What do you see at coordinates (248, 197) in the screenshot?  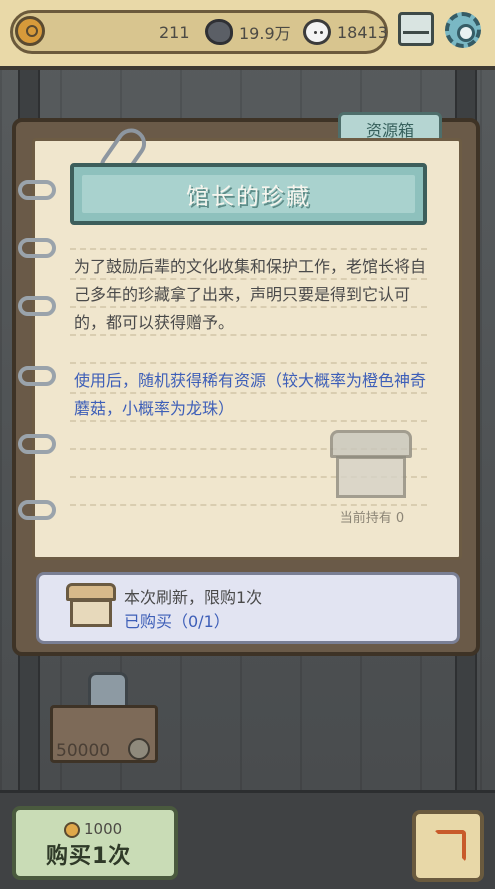 I see `item-title: 馆长的珍藏` at bounding box center [248, 197].